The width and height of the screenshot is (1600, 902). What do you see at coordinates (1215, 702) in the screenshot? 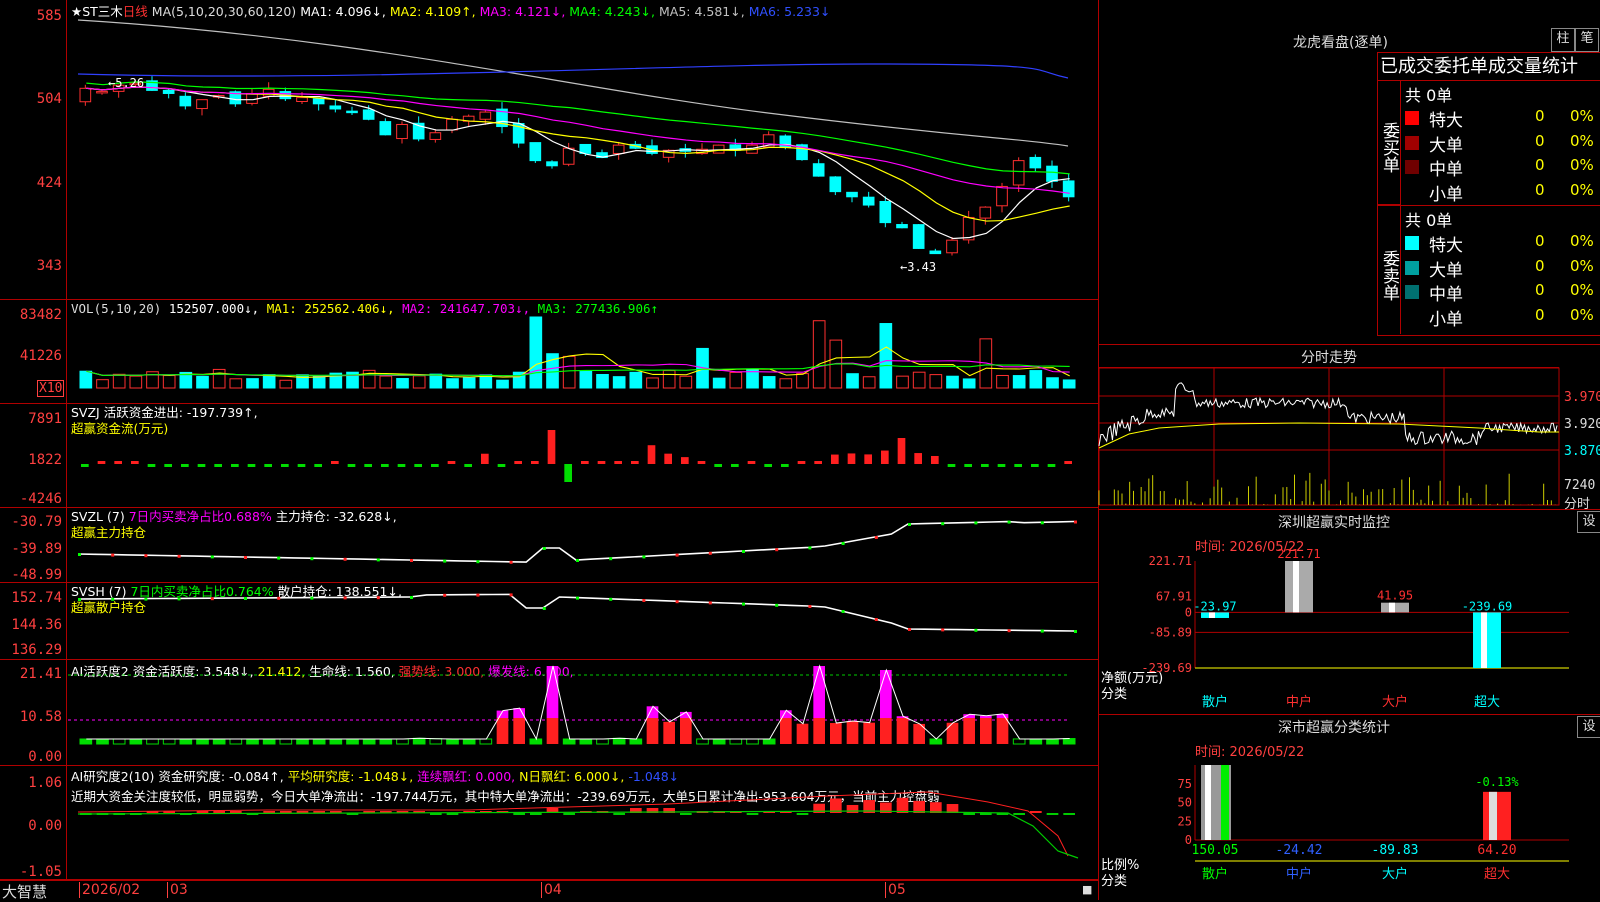
I see `monitor-category: 散户` at bounding box center [1215, 702].